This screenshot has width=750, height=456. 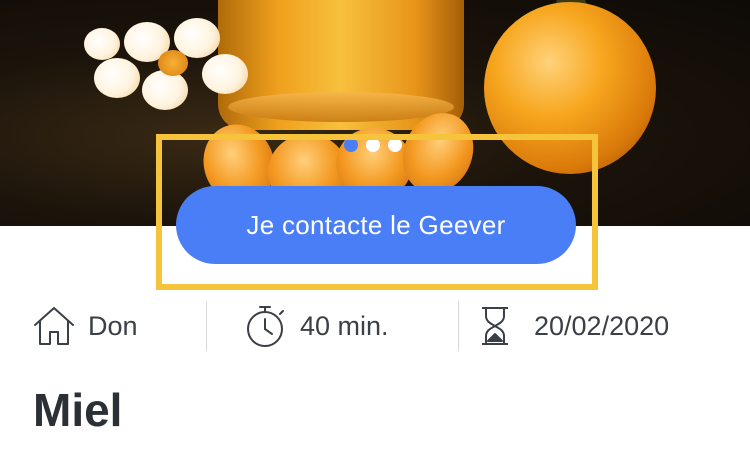 What do you see at coordinates (78, 410) in the screenshot?
I see `item-title: Miel` at bounding box center [78, 410].